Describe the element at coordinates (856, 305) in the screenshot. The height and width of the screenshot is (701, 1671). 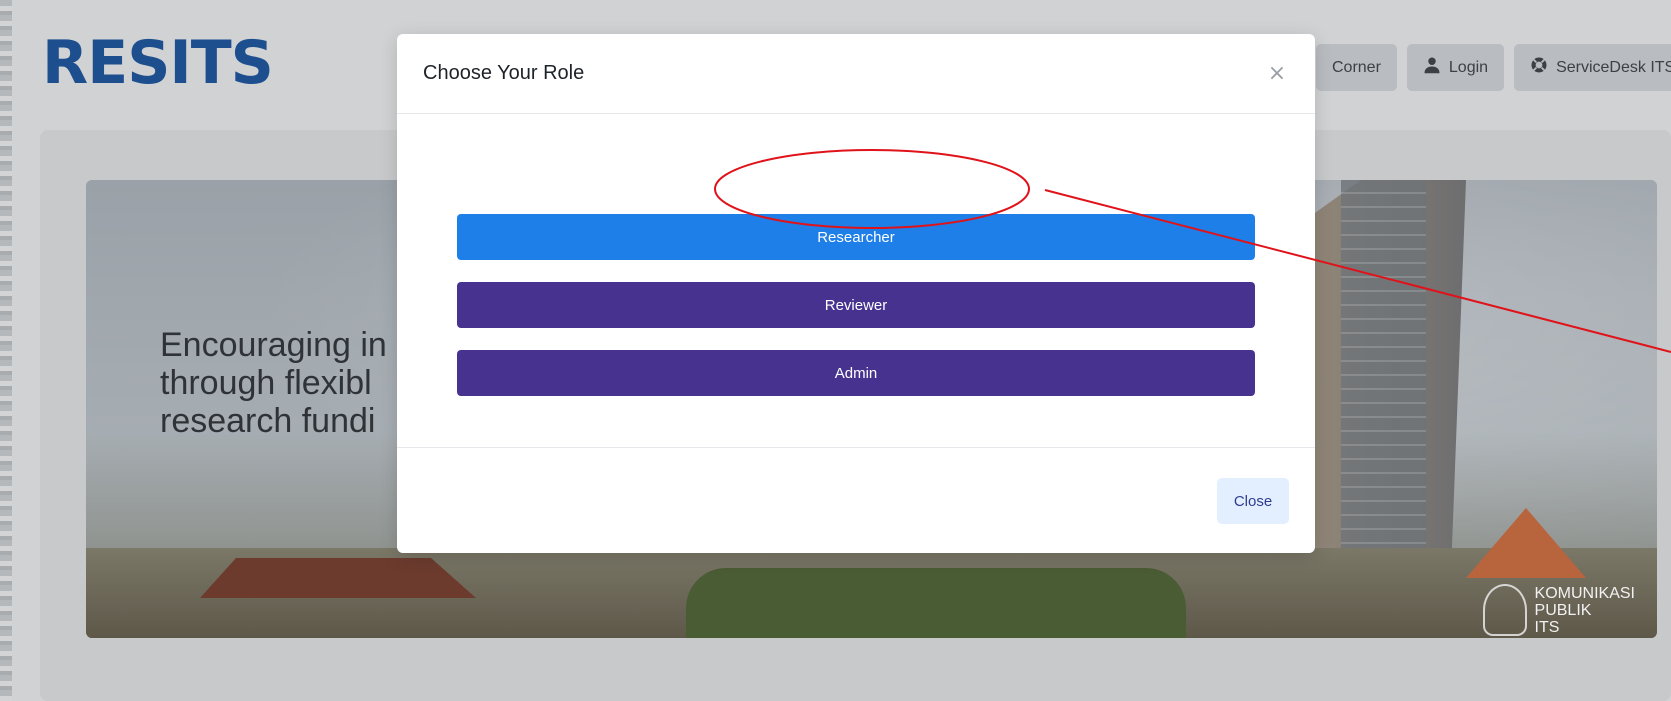
I see `reviewer-button: Reviewer` at that location.